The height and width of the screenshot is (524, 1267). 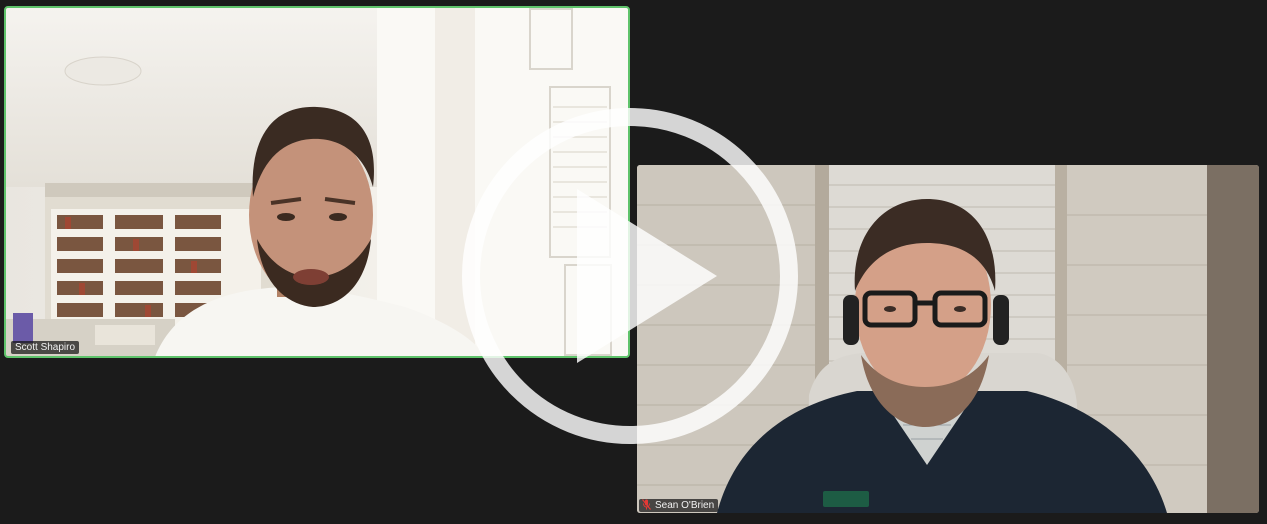 What do you see at coordinates (685, 505) in the screenshot?
I see `participant-name: Sean O'Brien` at bounding box center [685, 505].